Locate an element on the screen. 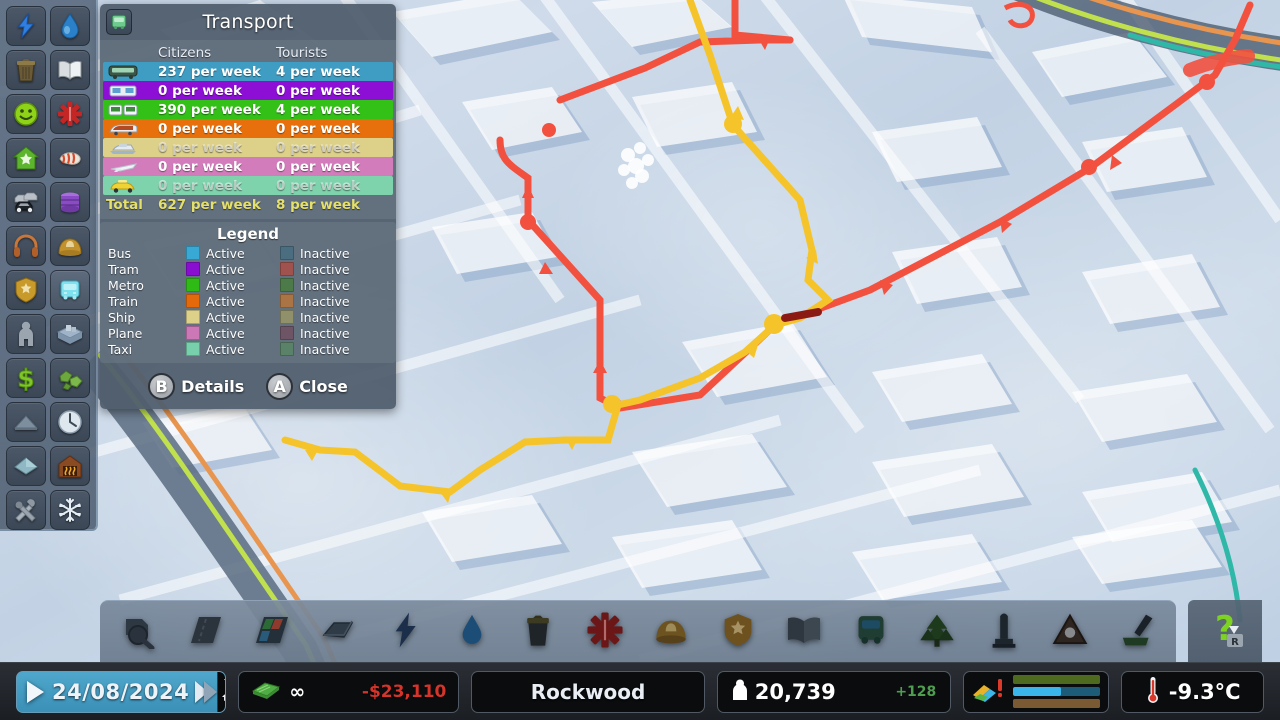  total-citizens: 627 per week is located at coordinates (209, 205).